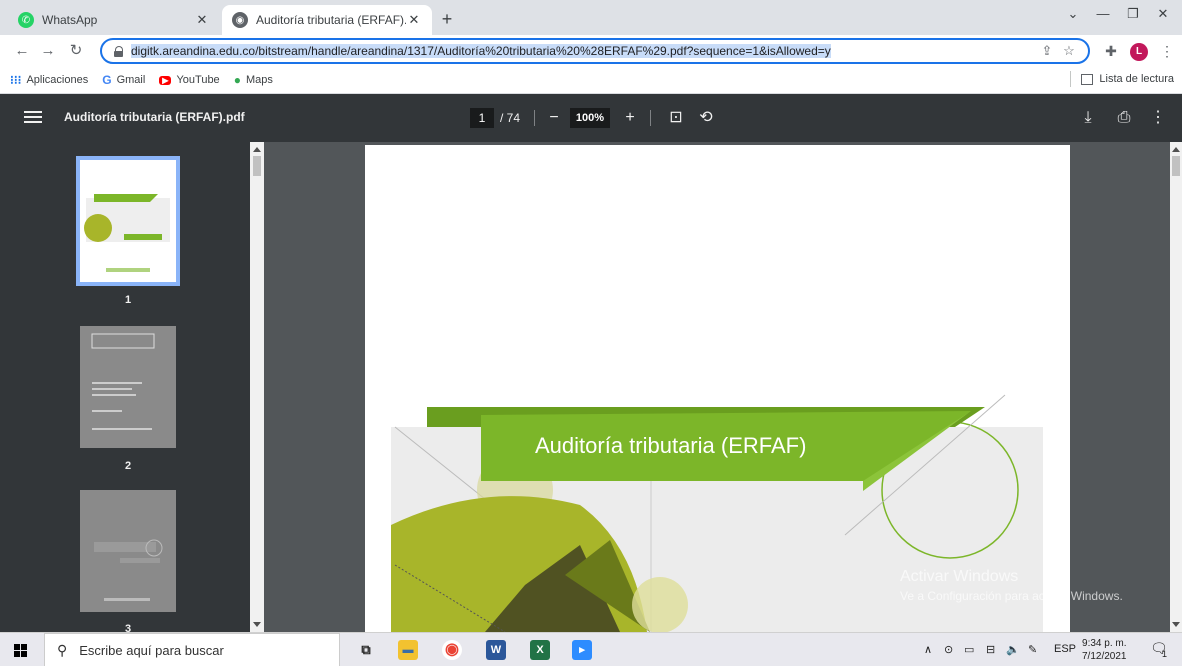 The image size is (1182, 666). What do you see at coordinates (447, 20) in the screenshot?
I see `new-tab-button: +` at bounding box center [447, 20].